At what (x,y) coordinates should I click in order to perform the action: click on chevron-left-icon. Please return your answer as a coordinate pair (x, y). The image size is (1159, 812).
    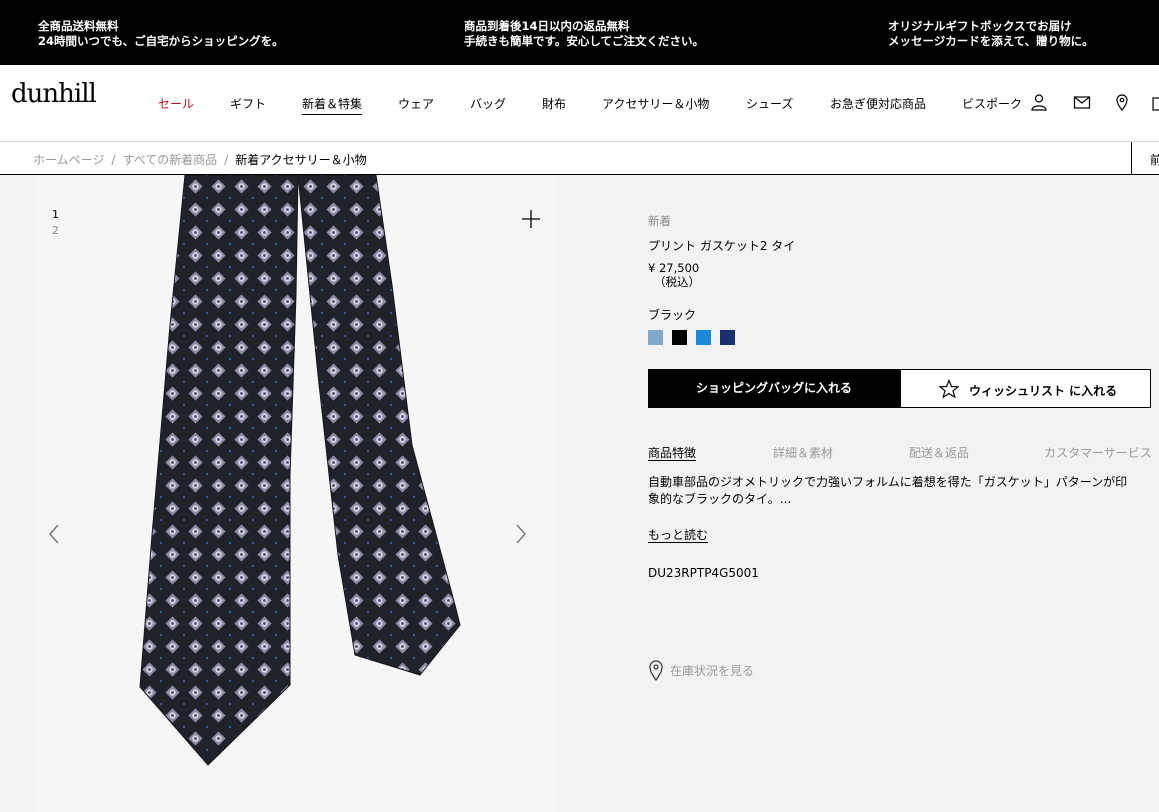
    Looking at the image, I should click on (54, 534).